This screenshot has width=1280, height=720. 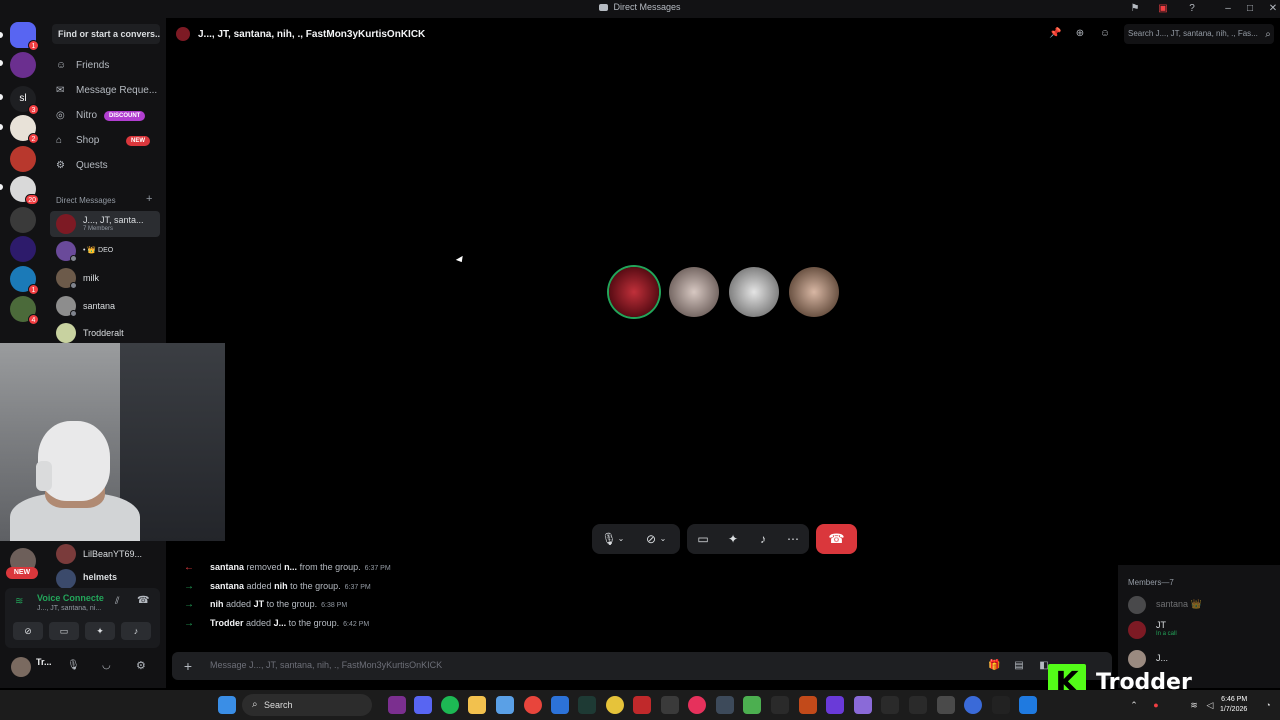 What do you see at coordinates (1080, 34) in the screenshot?
I see `add-friends-icon: ⊕` at bounding box center [1080, 34].